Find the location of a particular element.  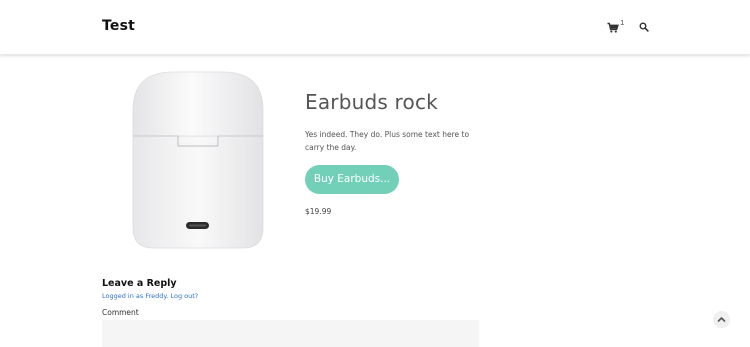

leave-reply-heading: Leave a Reply is located at coordinates (139, 283).